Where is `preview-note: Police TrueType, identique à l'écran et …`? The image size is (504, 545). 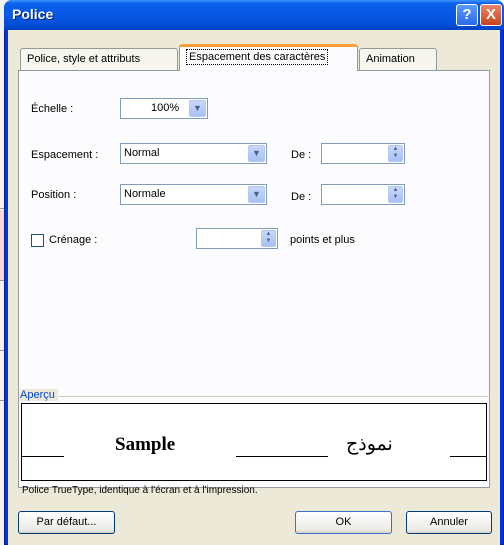 preview-note: Police TrueType, identique à l'écran et … is located at coordinates (140, 490).